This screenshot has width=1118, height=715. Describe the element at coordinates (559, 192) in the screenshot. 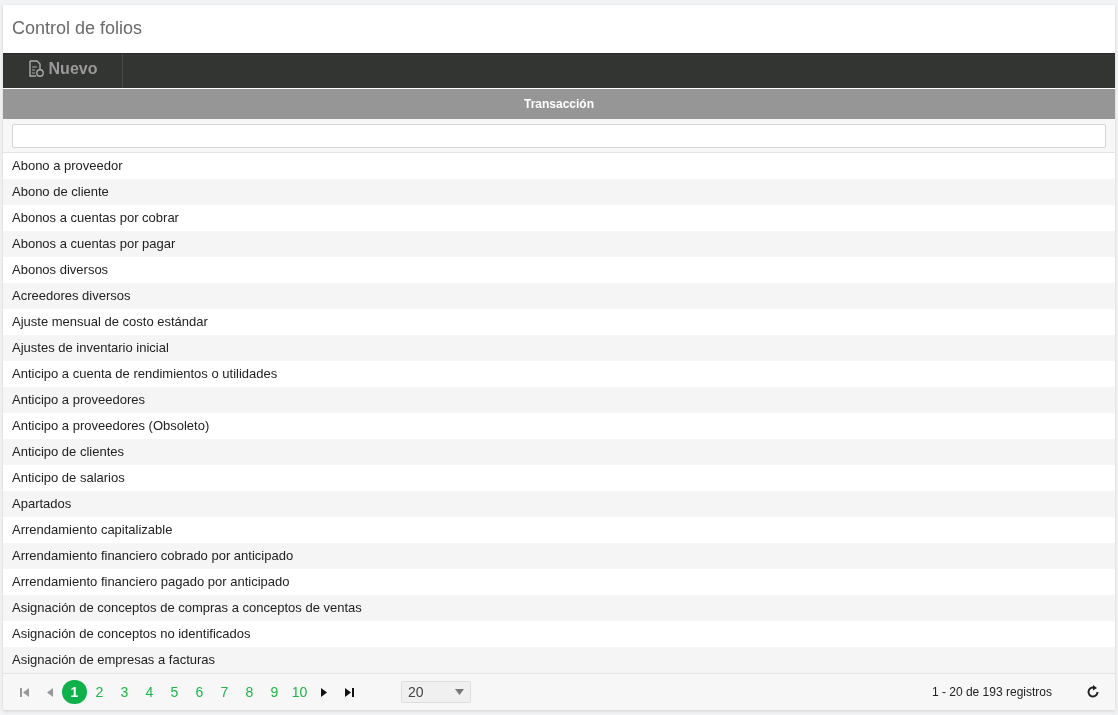

I see `table-row: Abono de cliente` at that location.